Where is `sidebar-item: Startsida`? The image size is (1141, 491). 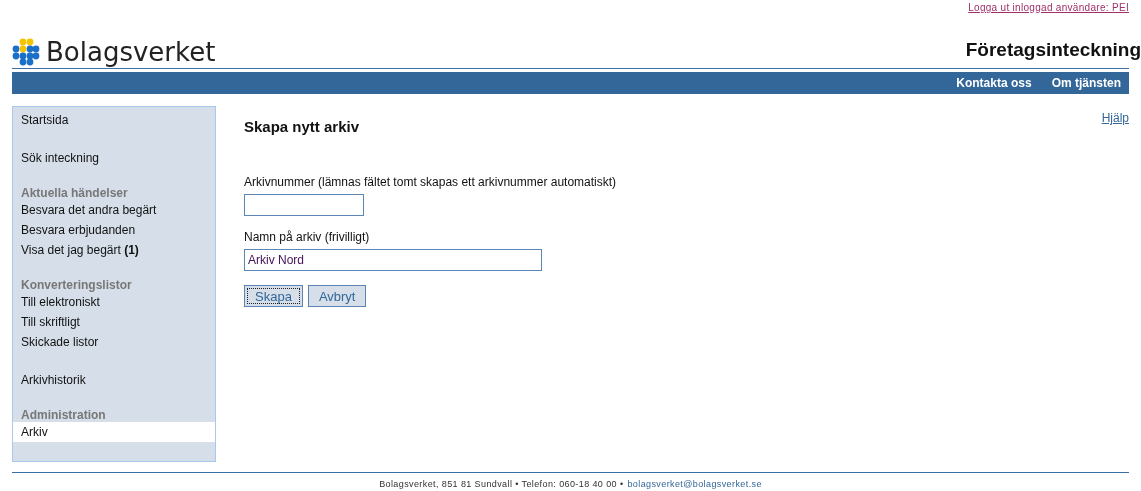 sidebar-item: Startsida is located at coordinates (114, 120).